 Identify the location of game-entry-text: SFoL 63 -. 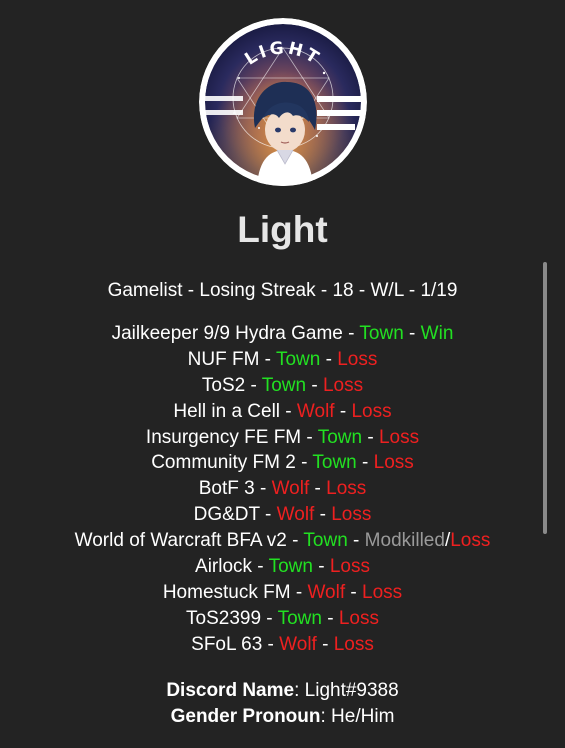
(235, 644).